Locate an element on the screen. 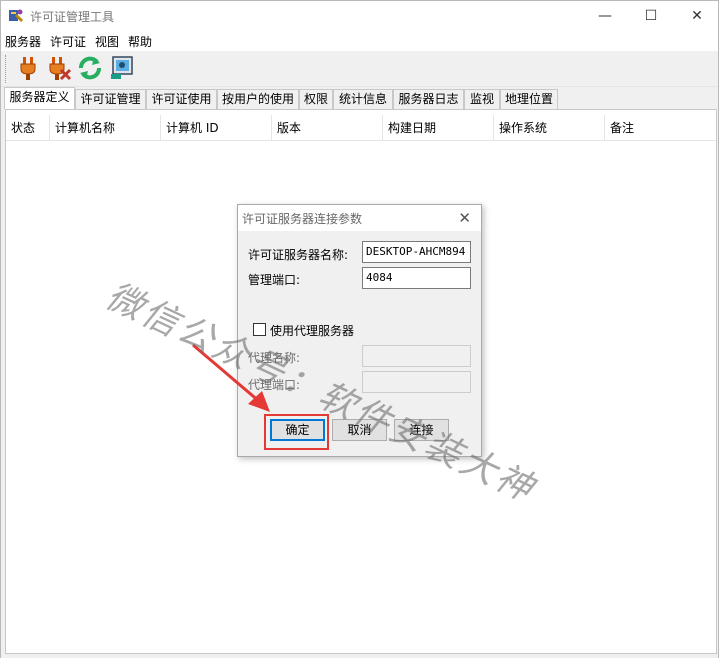 This screenshot has height=658, width=719. tab-geo-location: 地理位置 is located at coordinates (529, 99).